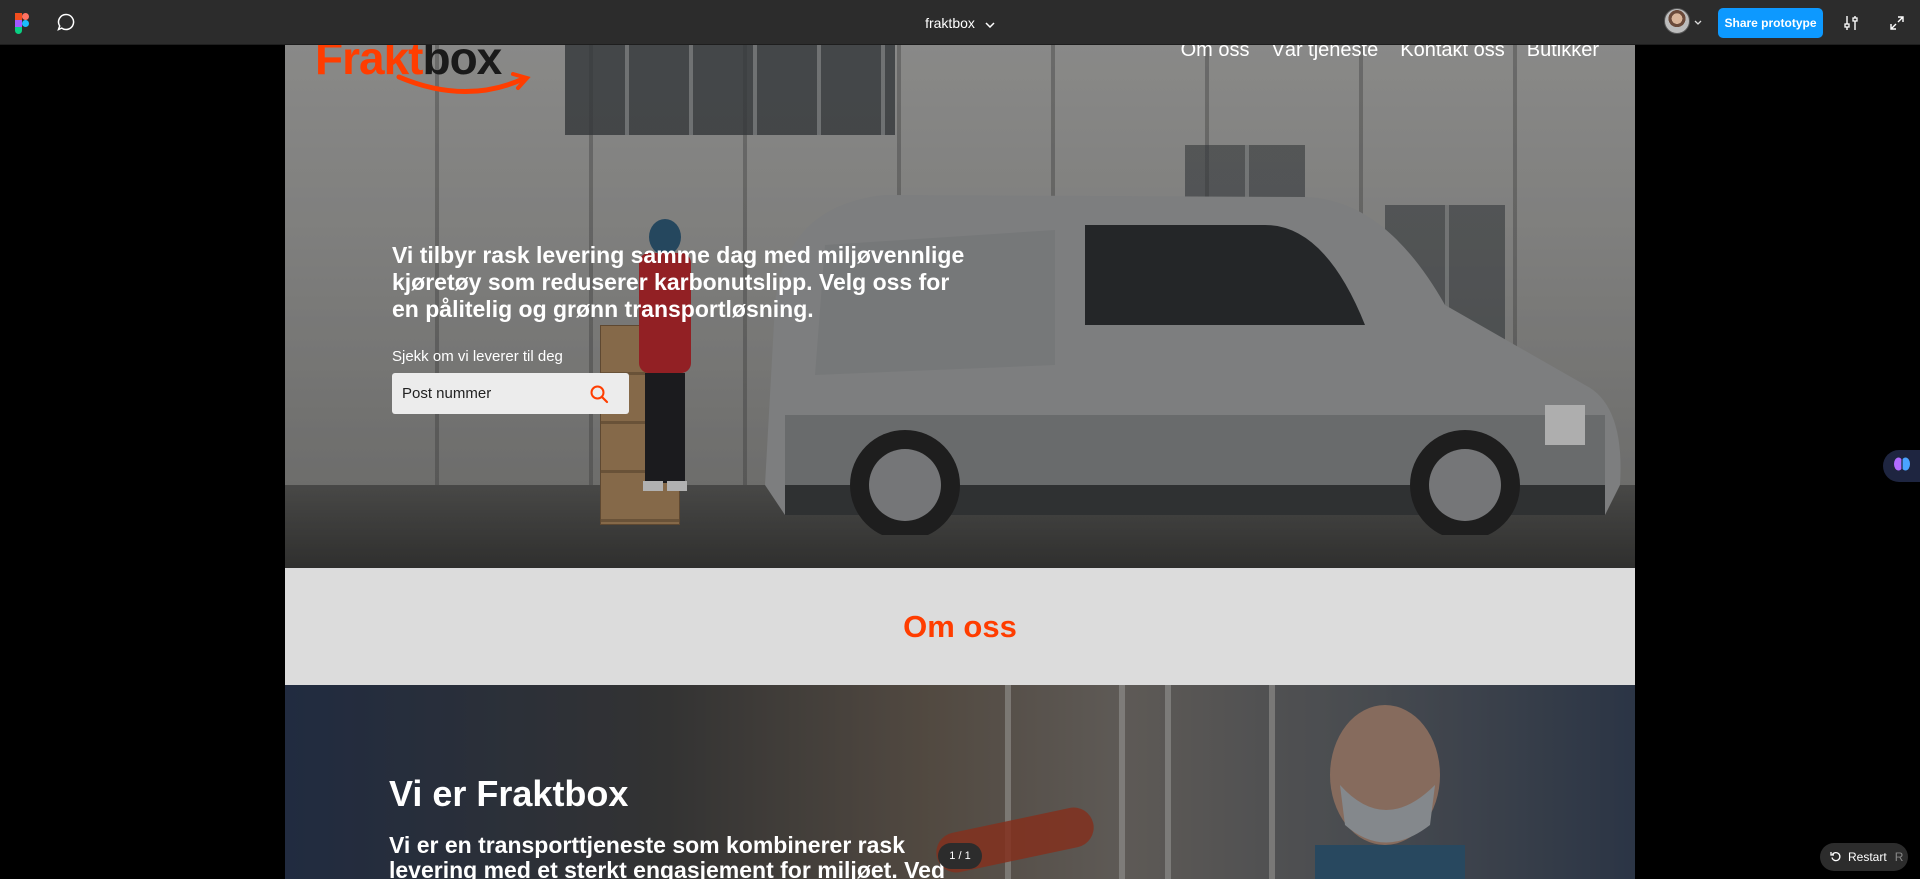 The width and height of the screenshot is (1920, 879). What do you see at coordinates (22, 23) in the screenshot?
I see `figma-logo-icon` at bounding box center [22, 23].